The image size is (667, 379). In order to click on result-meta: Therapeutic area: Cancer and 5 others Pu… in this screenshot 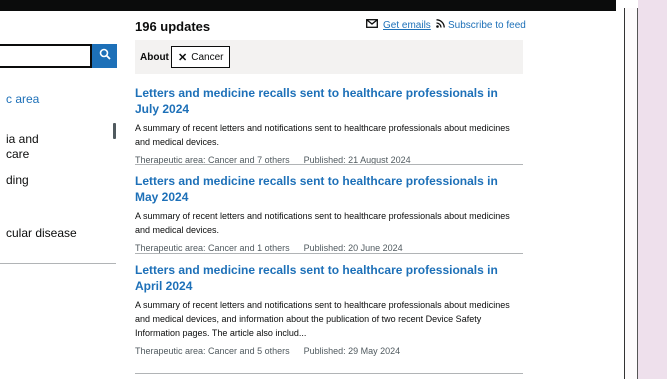, I will do `click(329, 351)`.